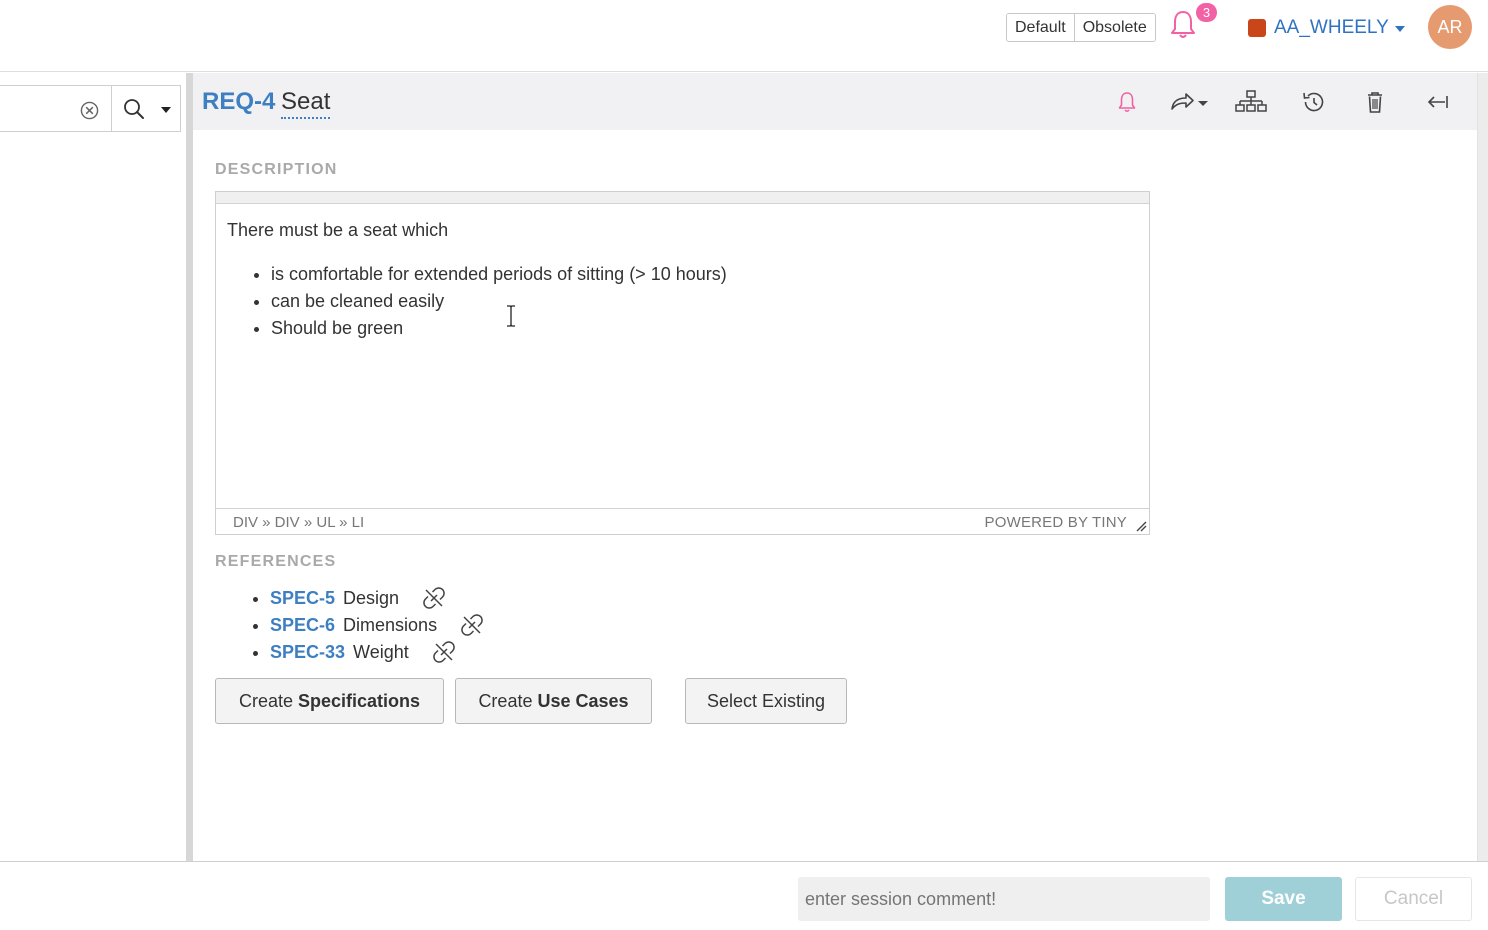 The height and width of the screenshot is (930, 1488). I want to click on editor-toolbar, so click(682, 198).